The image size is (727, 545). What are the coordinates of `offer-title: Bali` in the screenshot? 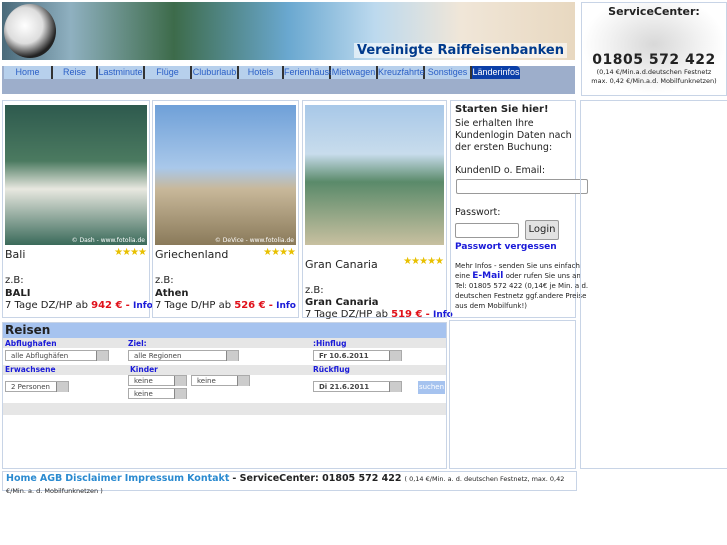 It's located at (15, 254).